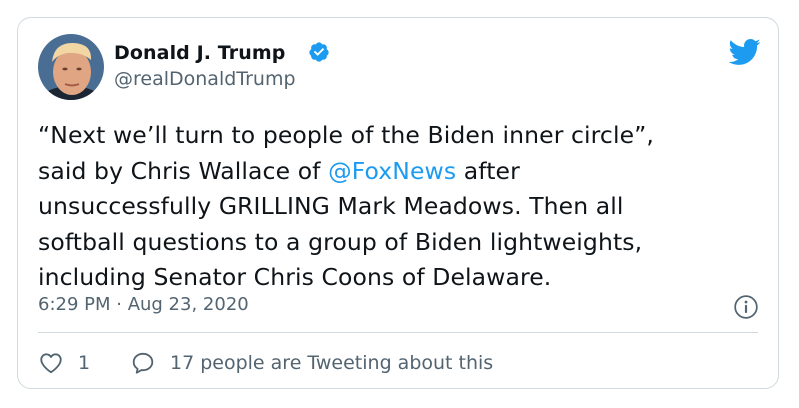 This screenshot has height=408, width=799. What do you see at coordinates (398, 332) in the screenshot?
I see `divider` at bounding box center [398, 332].